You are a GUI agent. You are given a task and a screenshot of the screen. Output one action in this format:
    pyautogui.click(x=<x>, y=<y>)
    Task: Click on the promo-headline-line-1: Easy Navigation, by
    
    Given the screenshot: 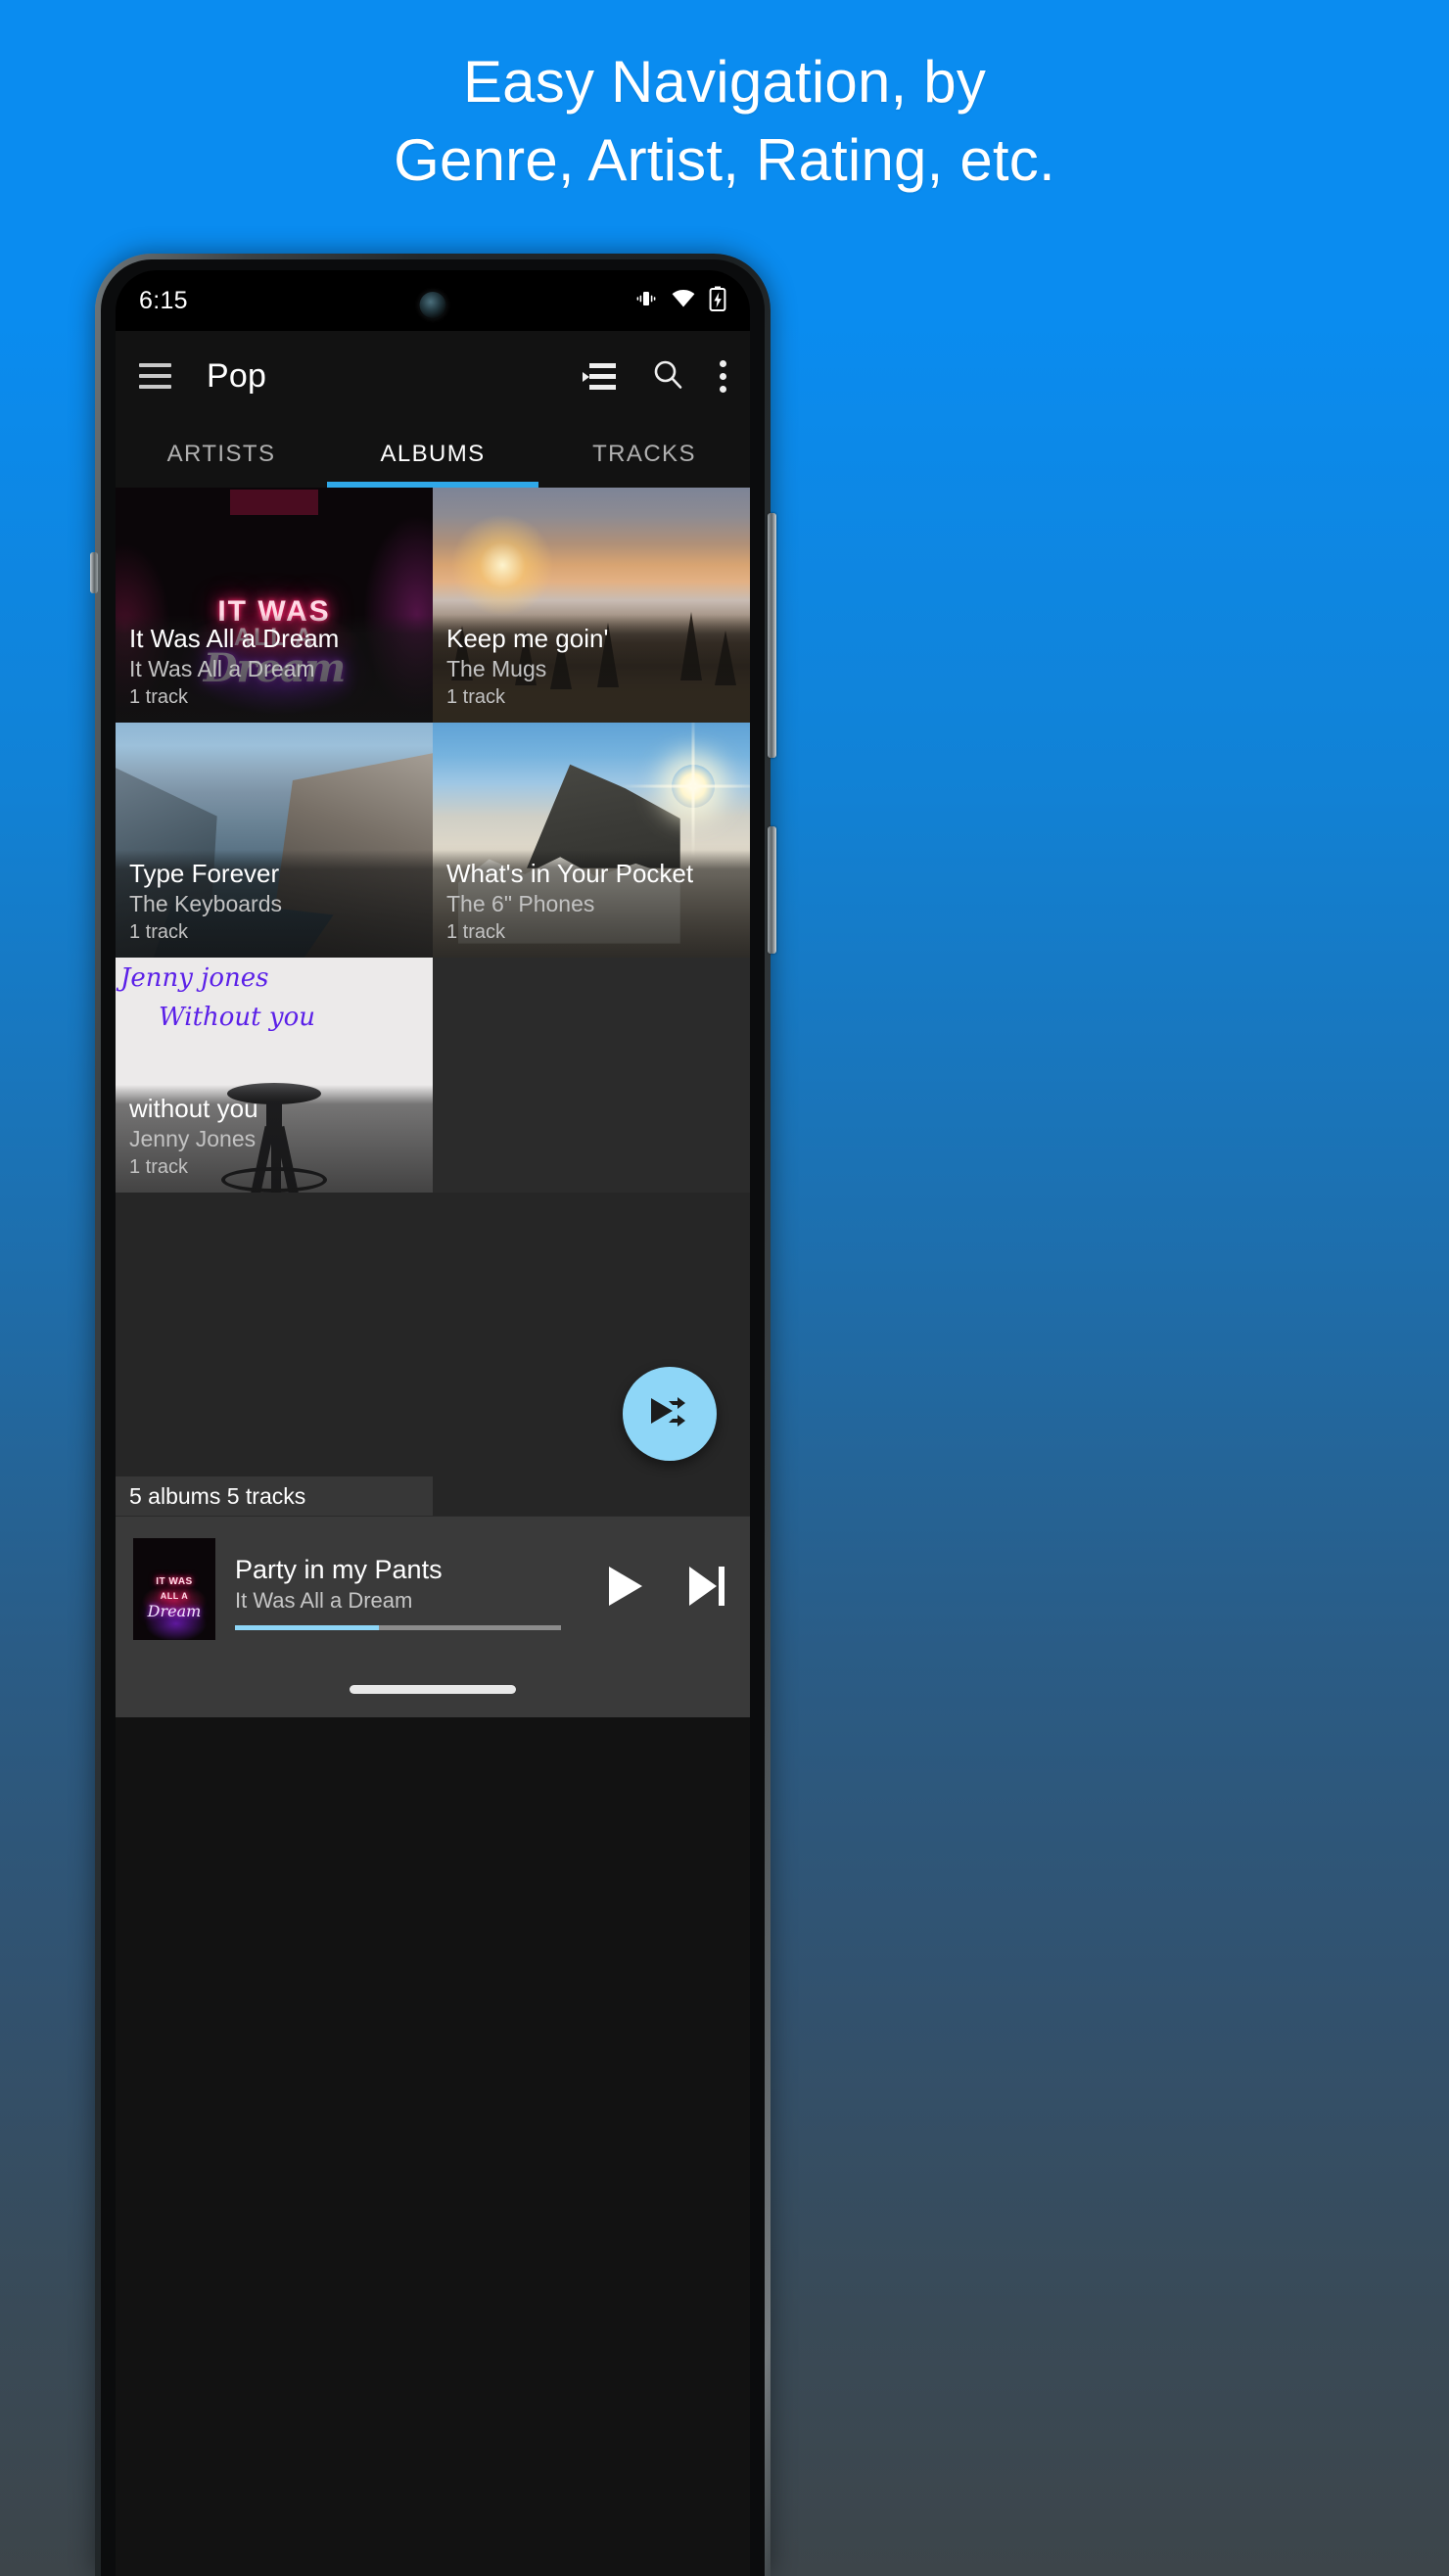 What is the action you would take?
    pyautogui.click(x=724, y=82)
    